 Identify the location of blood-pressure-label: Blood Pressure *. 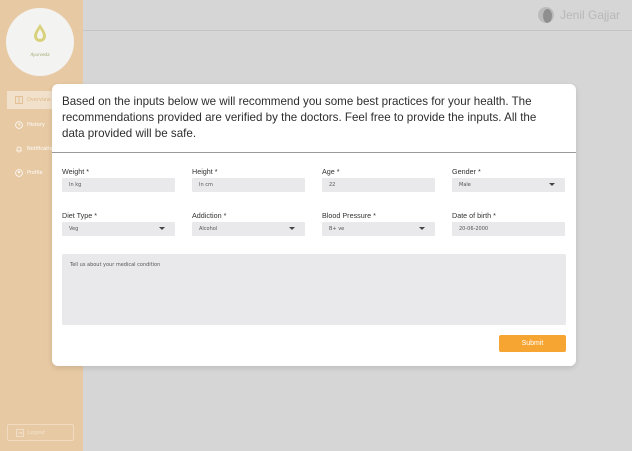
(349, 215).